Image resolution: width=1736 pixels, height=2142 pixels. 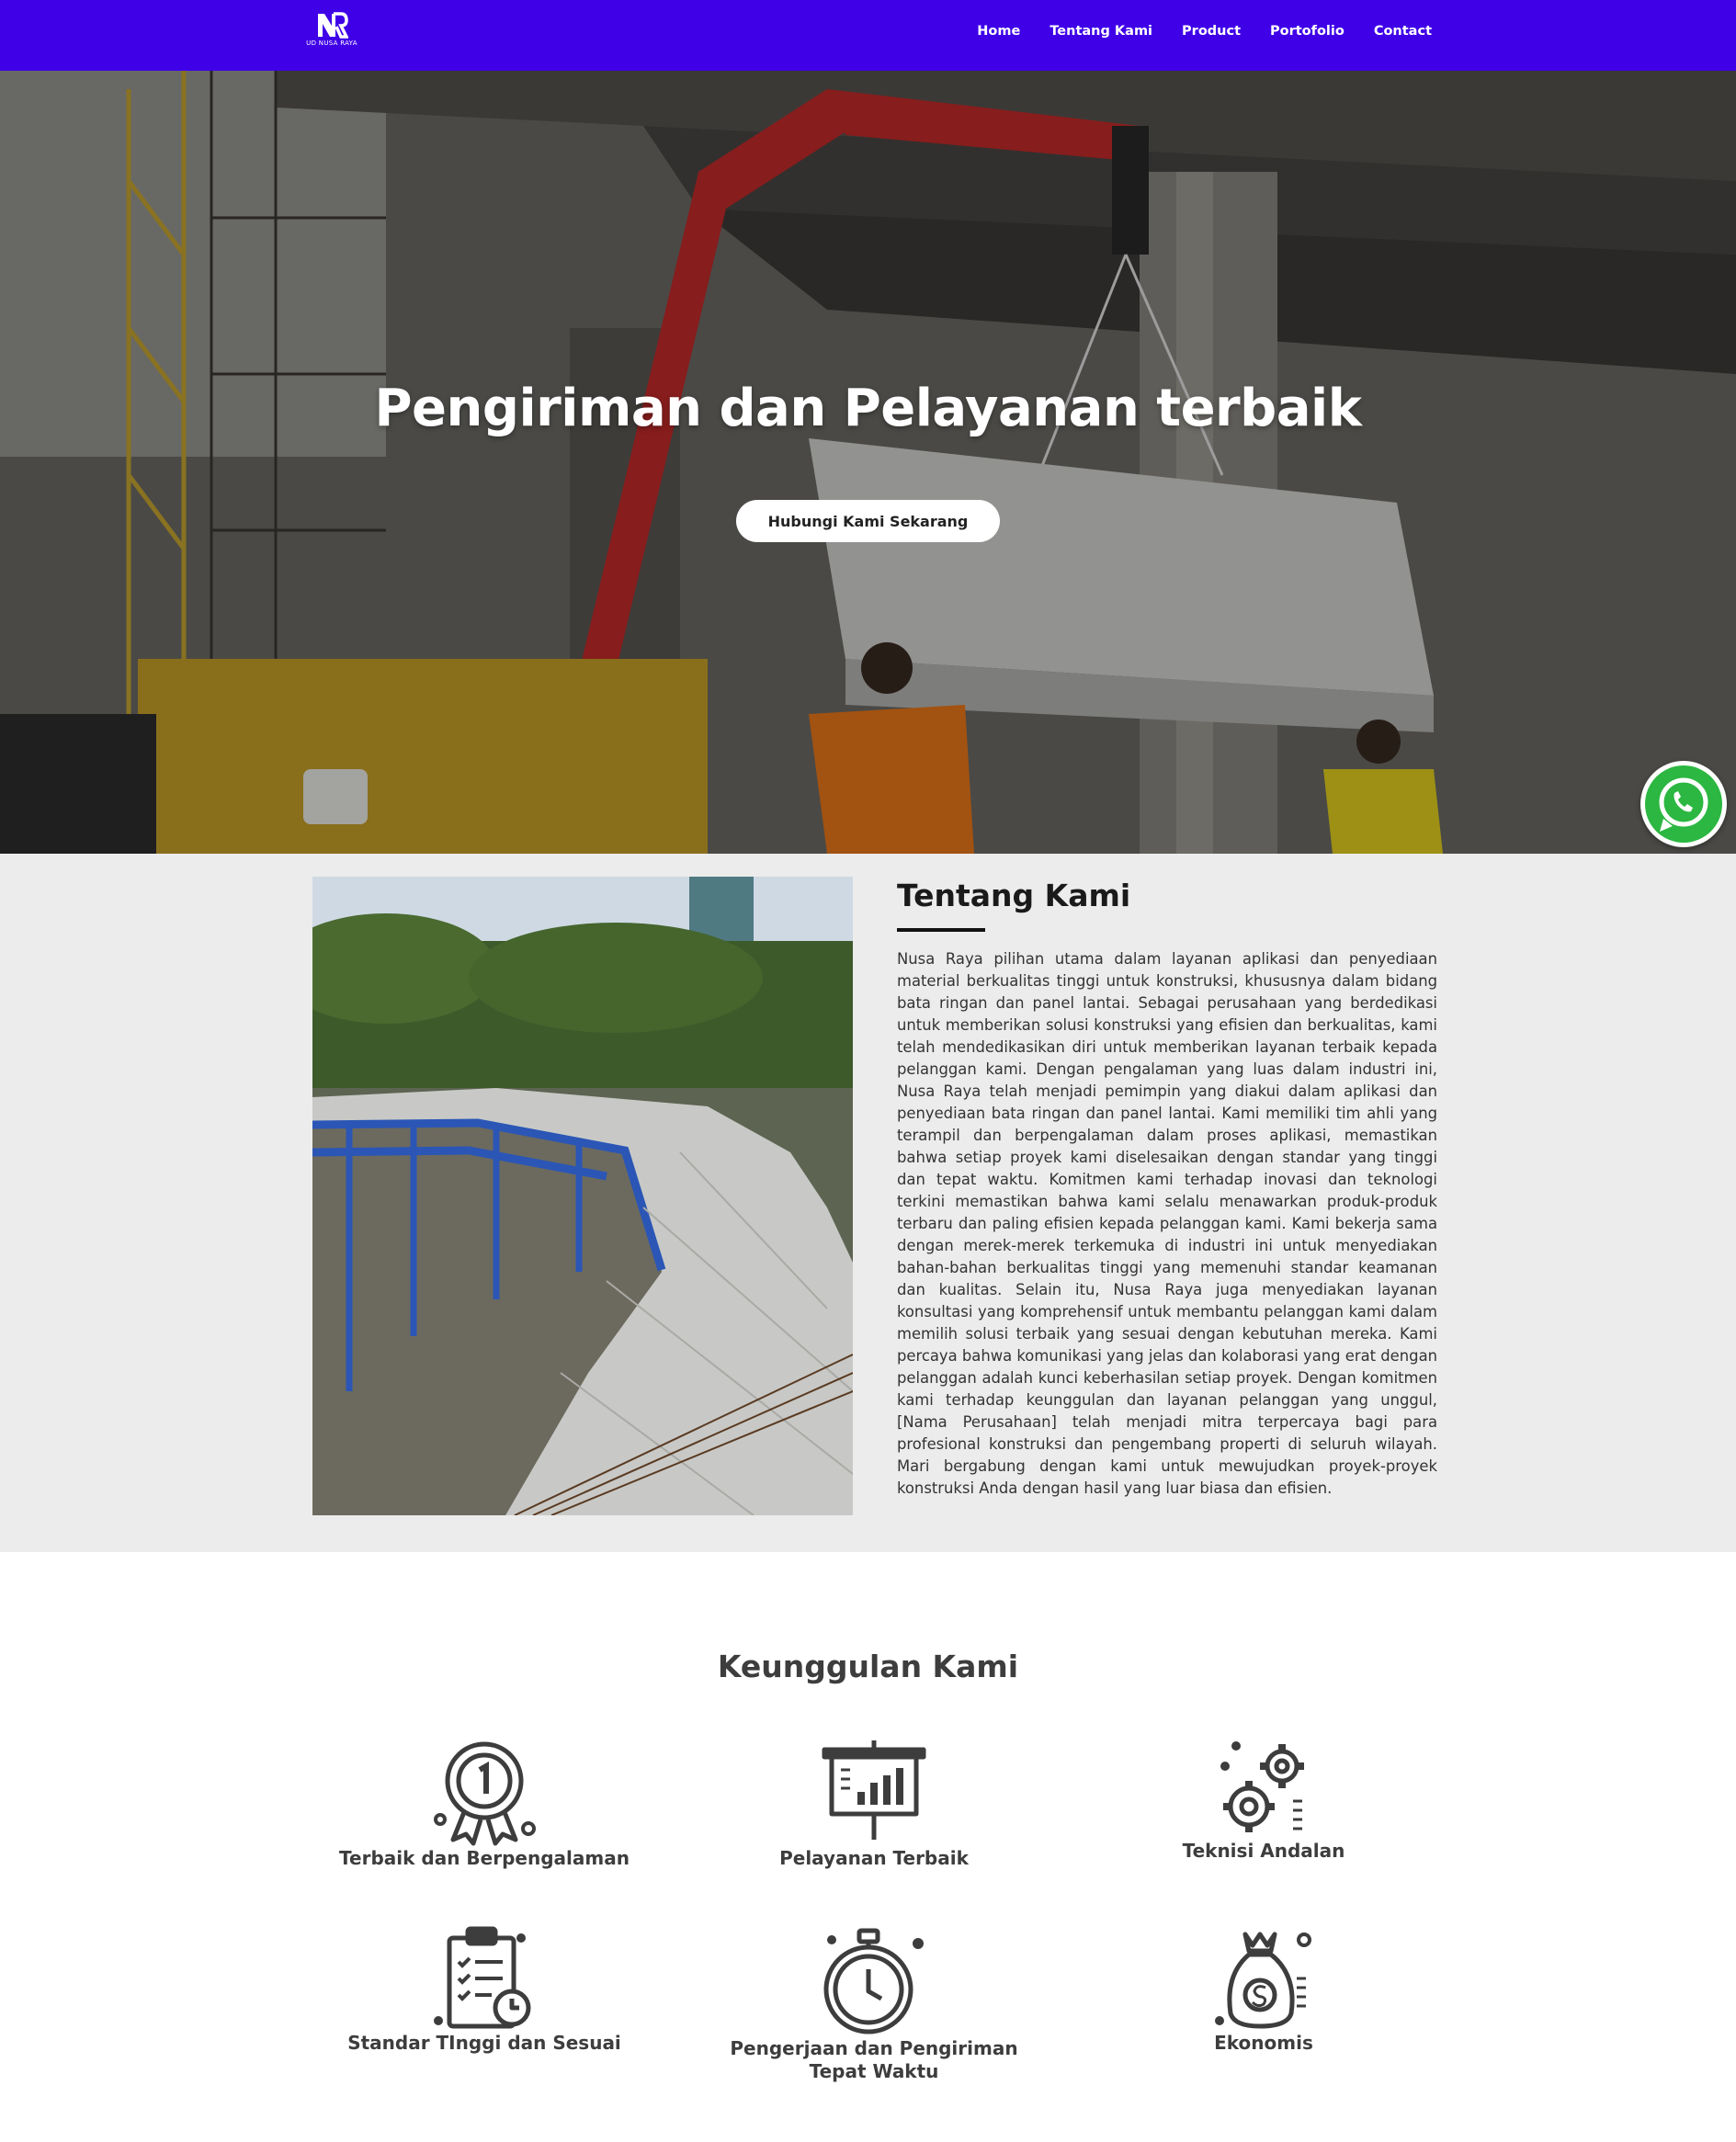 I want to click on money-bag-icon, so click(x=1263, y=1980).